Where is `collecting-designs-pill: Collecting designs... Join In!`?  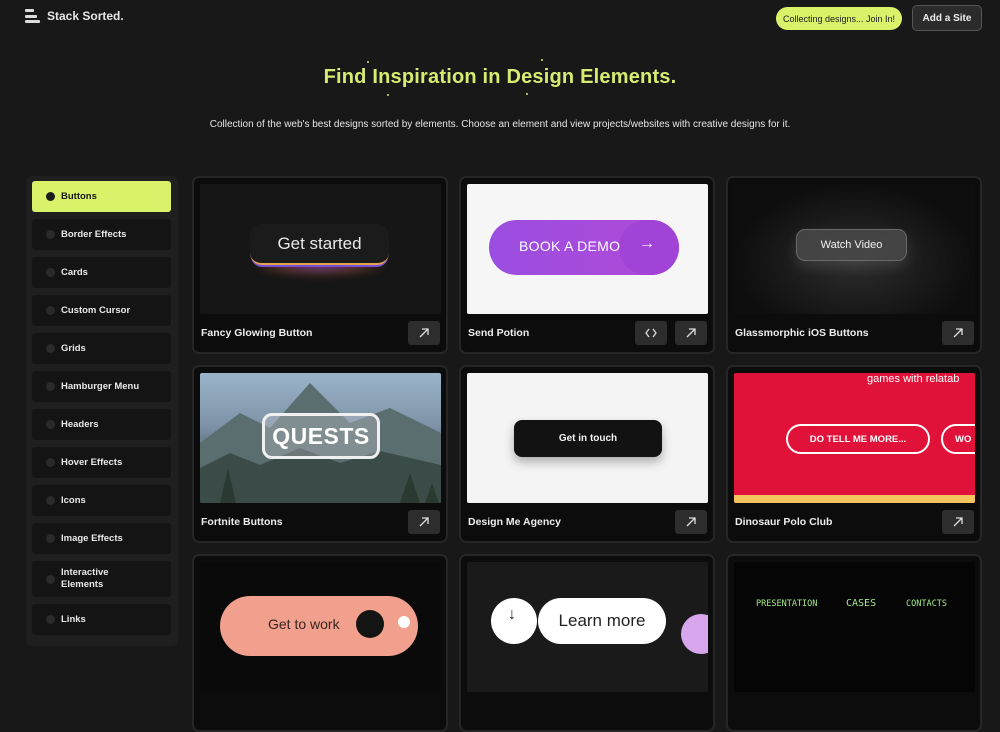
collecting-designs-pill: Collecting designs... Join In! is located at coordinates (839, 18).